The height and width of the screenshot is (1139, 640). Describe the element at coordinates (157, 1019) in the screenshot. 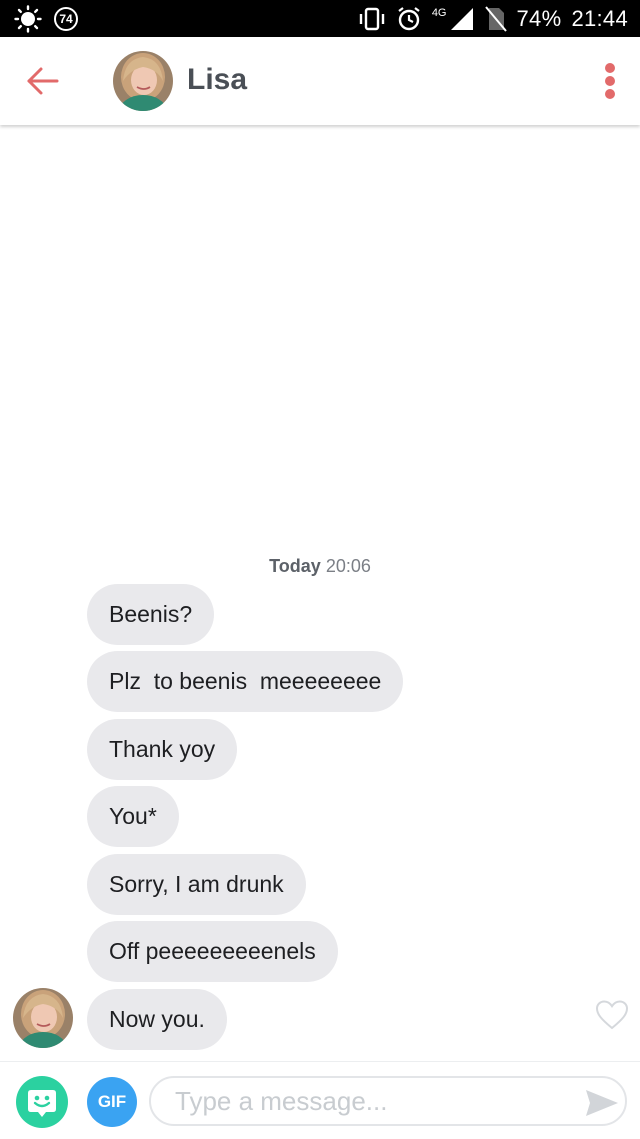

I see `message-bubble: Now you.` at that location.